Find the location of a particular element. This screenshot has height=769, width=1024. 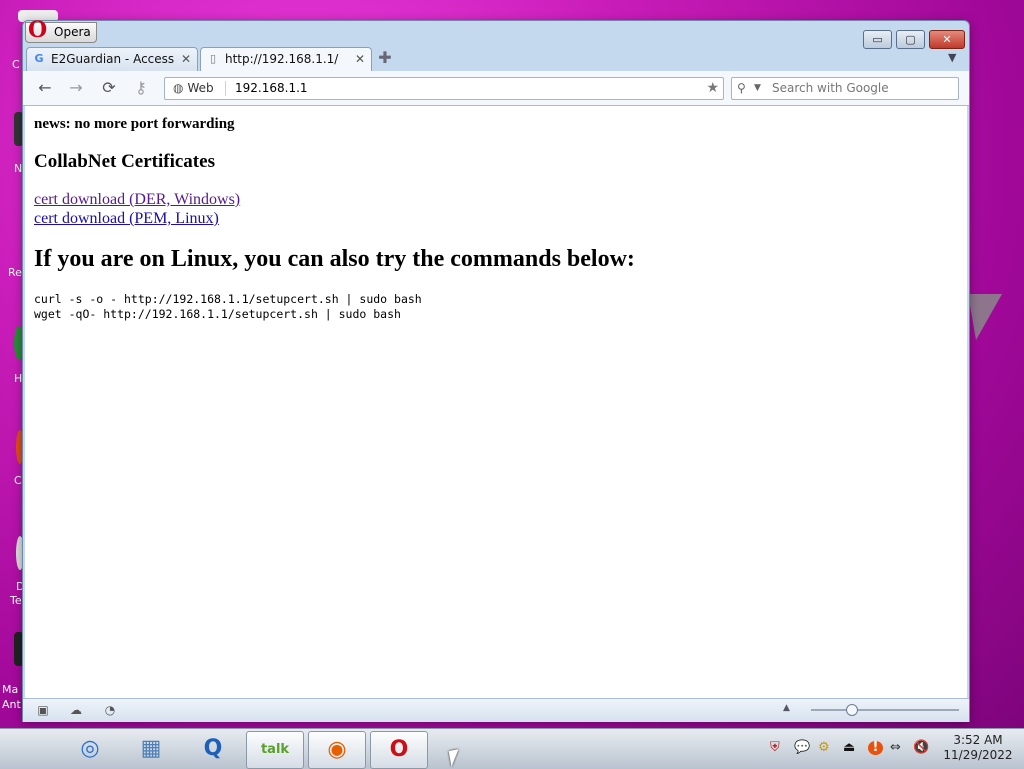

search-field: ⚲ ▼ Search with Google is located at coordinates (845, 88).